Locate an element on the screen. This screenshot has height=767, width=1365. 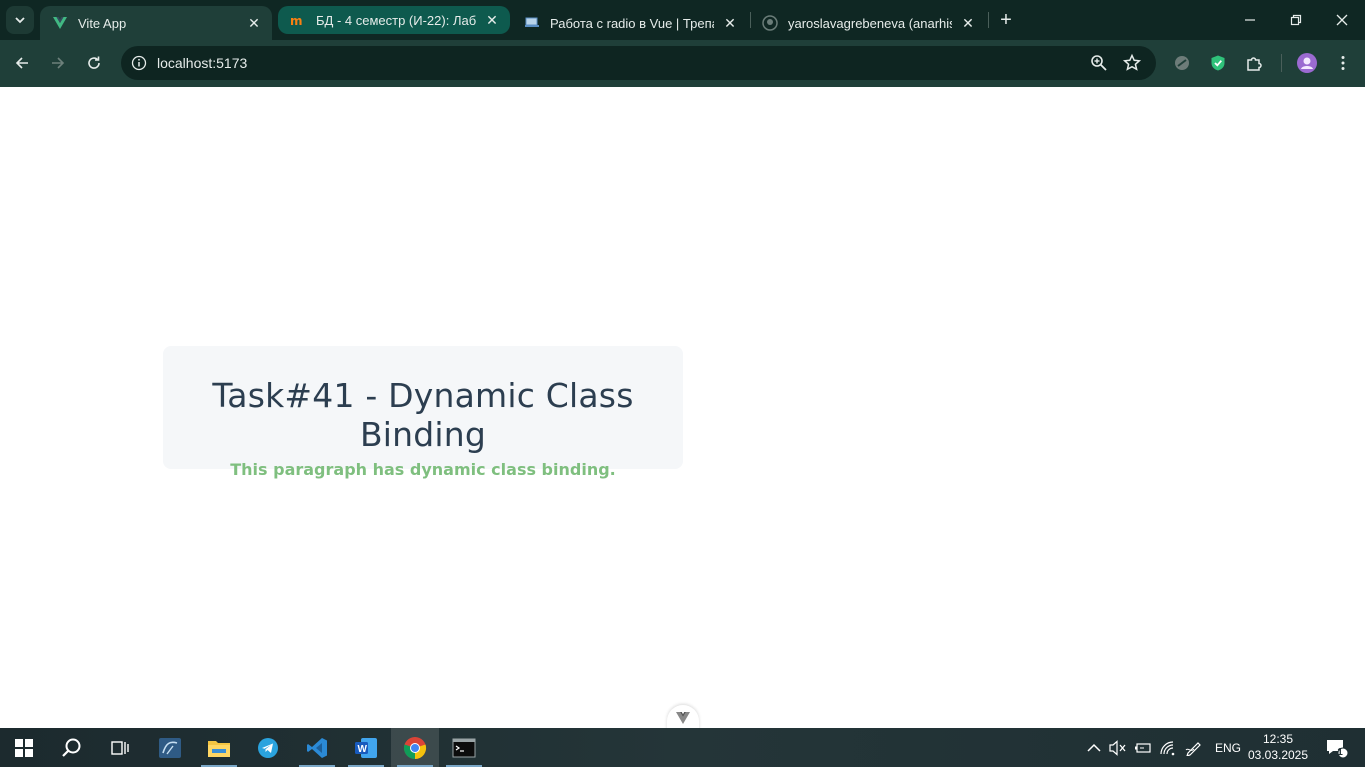
chrome-app is located at coordinates (415, 747).